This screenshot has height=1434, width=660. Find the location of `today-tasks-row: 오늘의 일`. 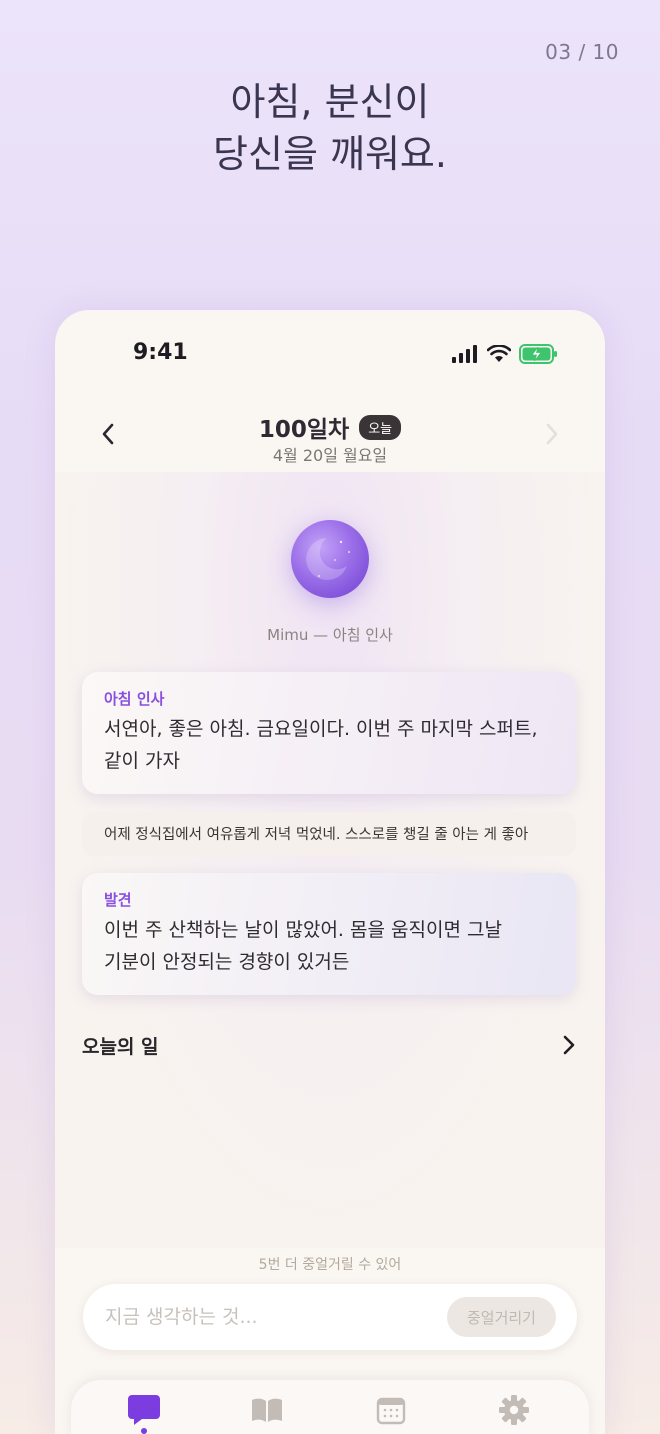

today-tasks-row: 오늘의 일 is located at coordinates (329, 1045).